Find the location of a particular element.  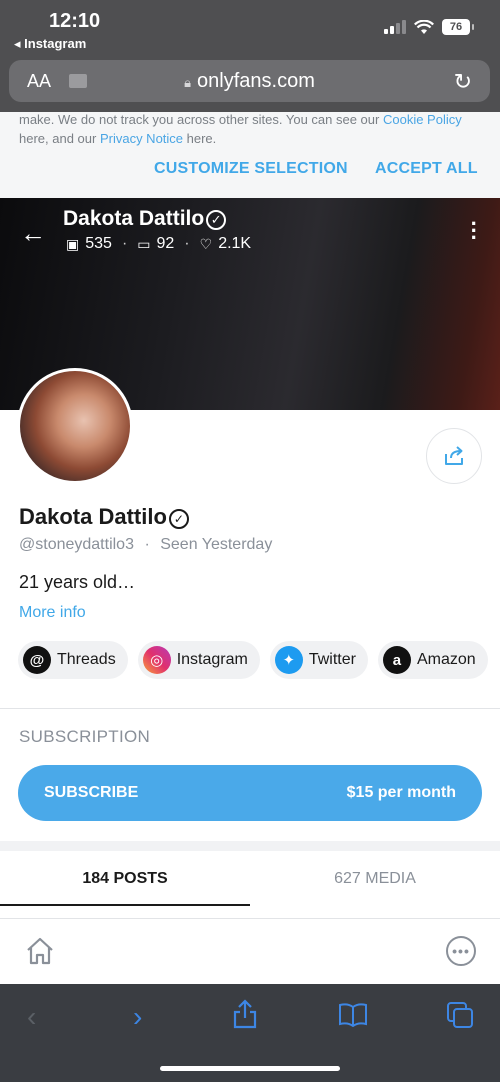

twitter-link: ✦ Twitter is located at coordinates (318, 660).